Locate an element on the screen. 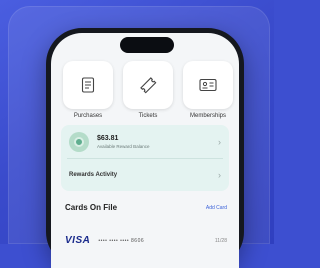 This screenshot has height=268, width=320. receipt-icon is located at coordinates (88, 85).